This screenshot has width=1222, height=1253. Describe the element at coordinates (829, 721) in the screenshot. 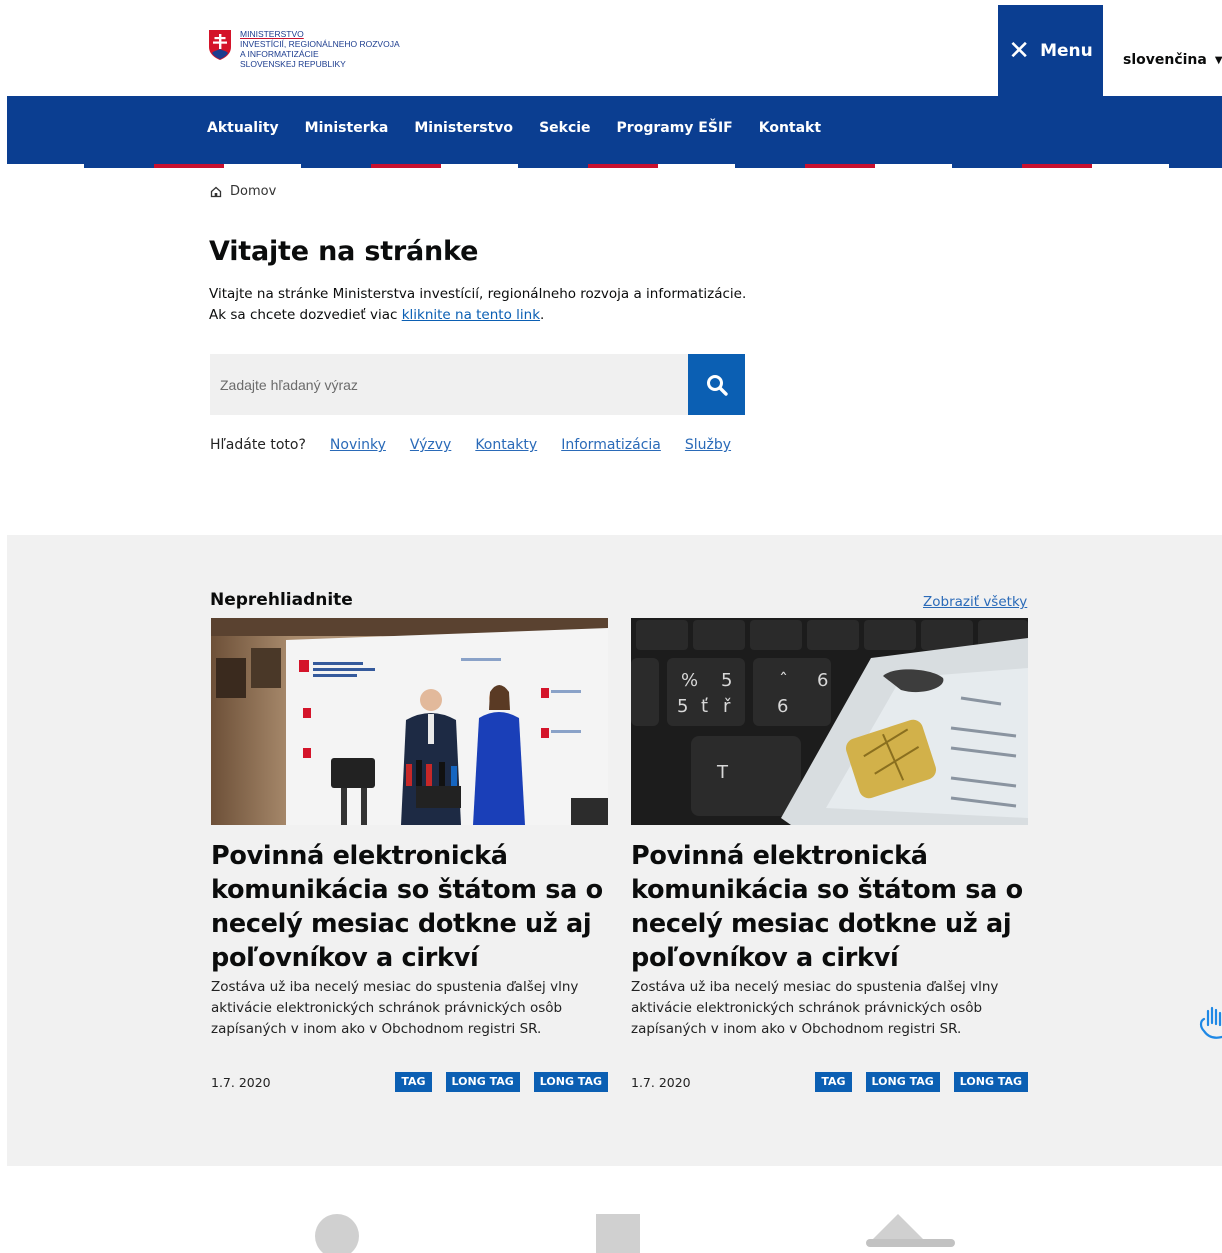

I see `card-image-id-card-keyboard: % 5 5ťř ˆ 6 6 T` at that location.